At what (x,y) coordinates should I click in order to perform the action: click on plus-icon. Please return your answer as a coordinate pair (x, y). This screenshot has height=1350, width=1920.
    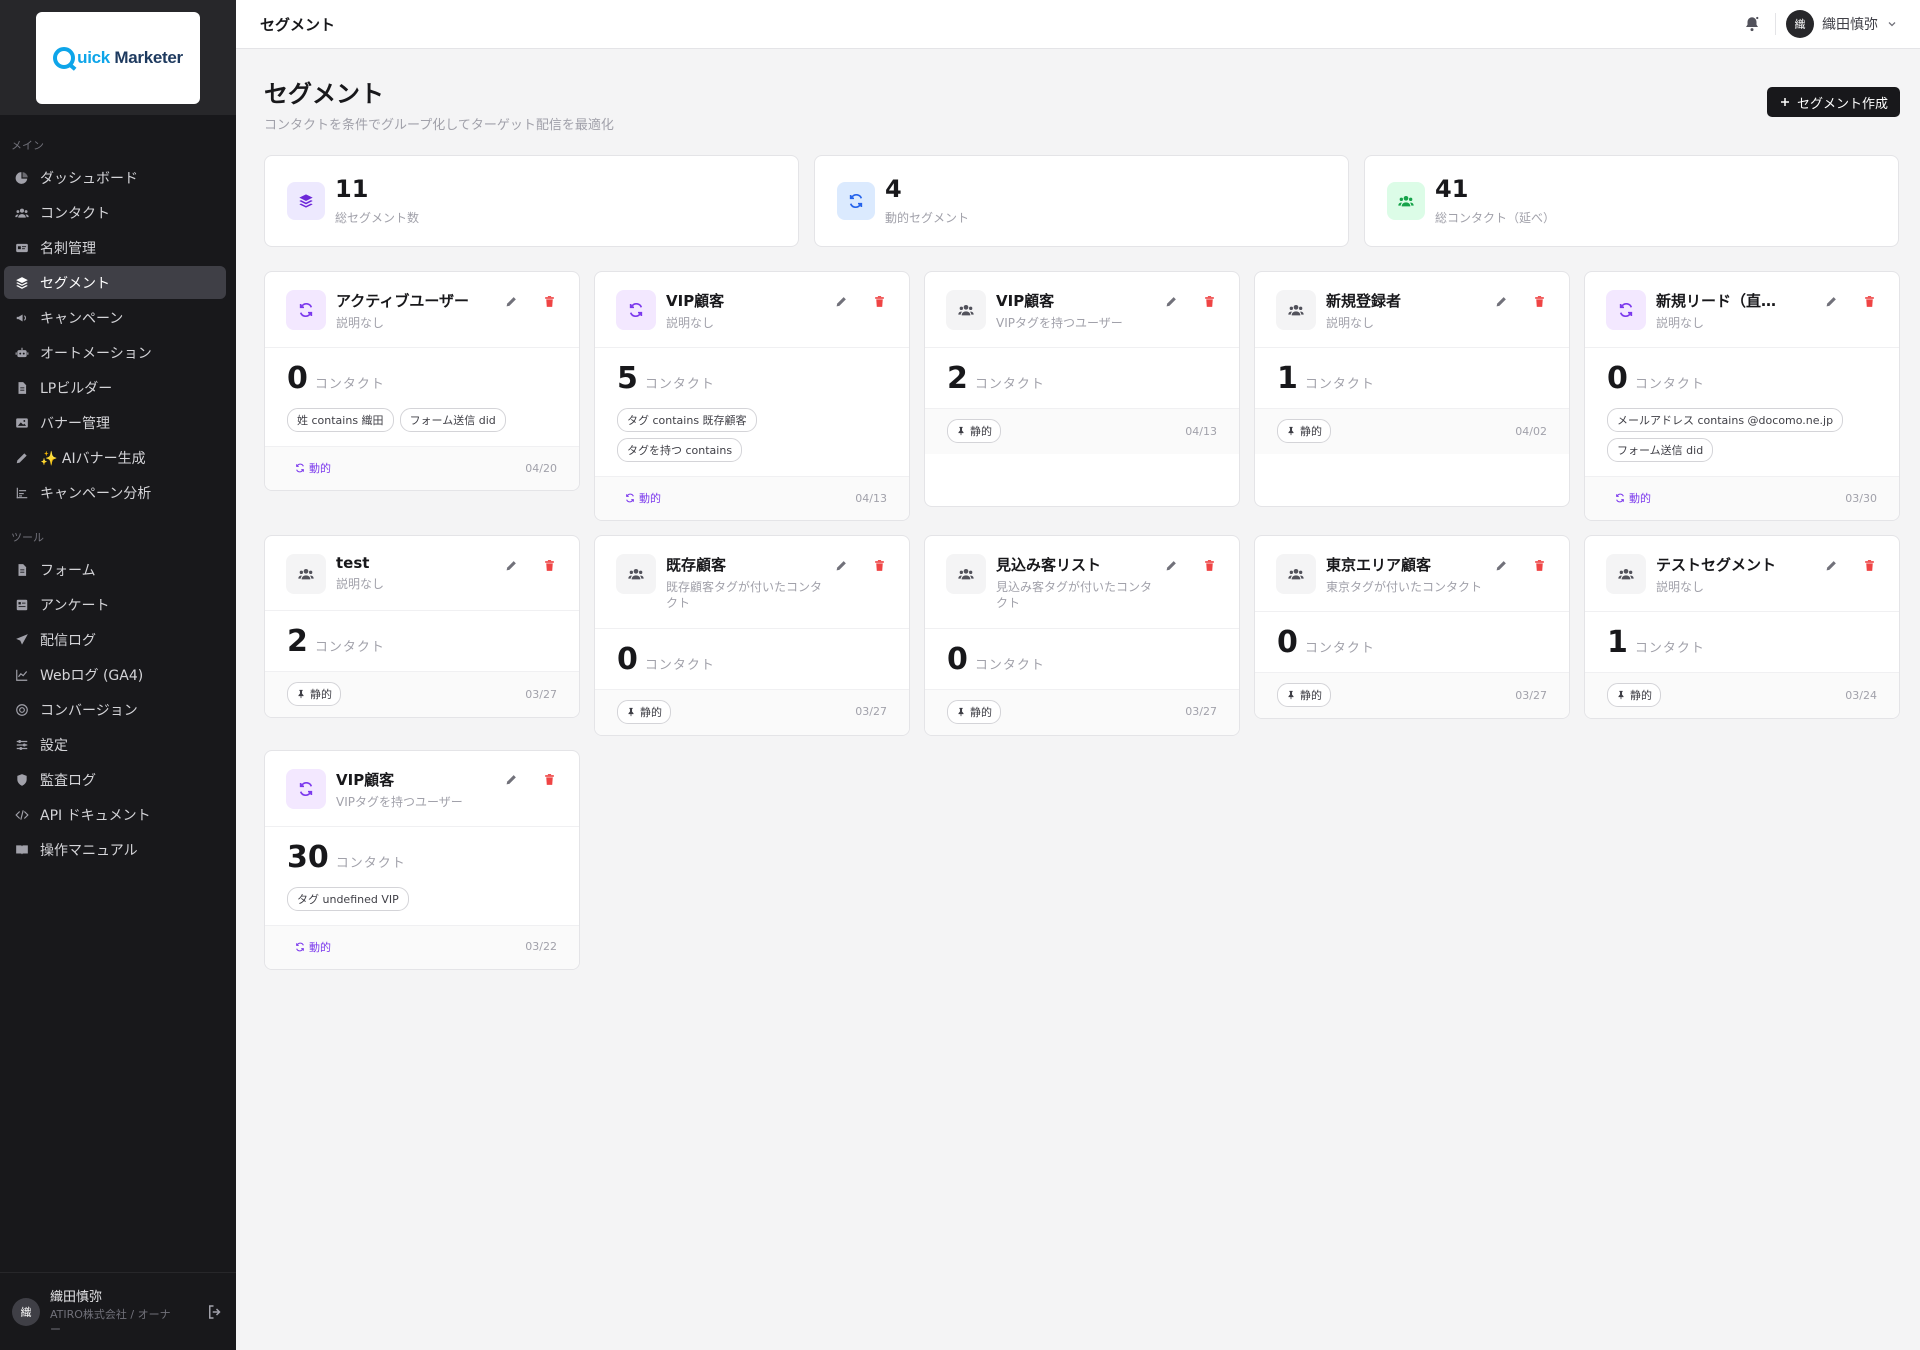
    Looking at the image, I should click on (1784, 102).